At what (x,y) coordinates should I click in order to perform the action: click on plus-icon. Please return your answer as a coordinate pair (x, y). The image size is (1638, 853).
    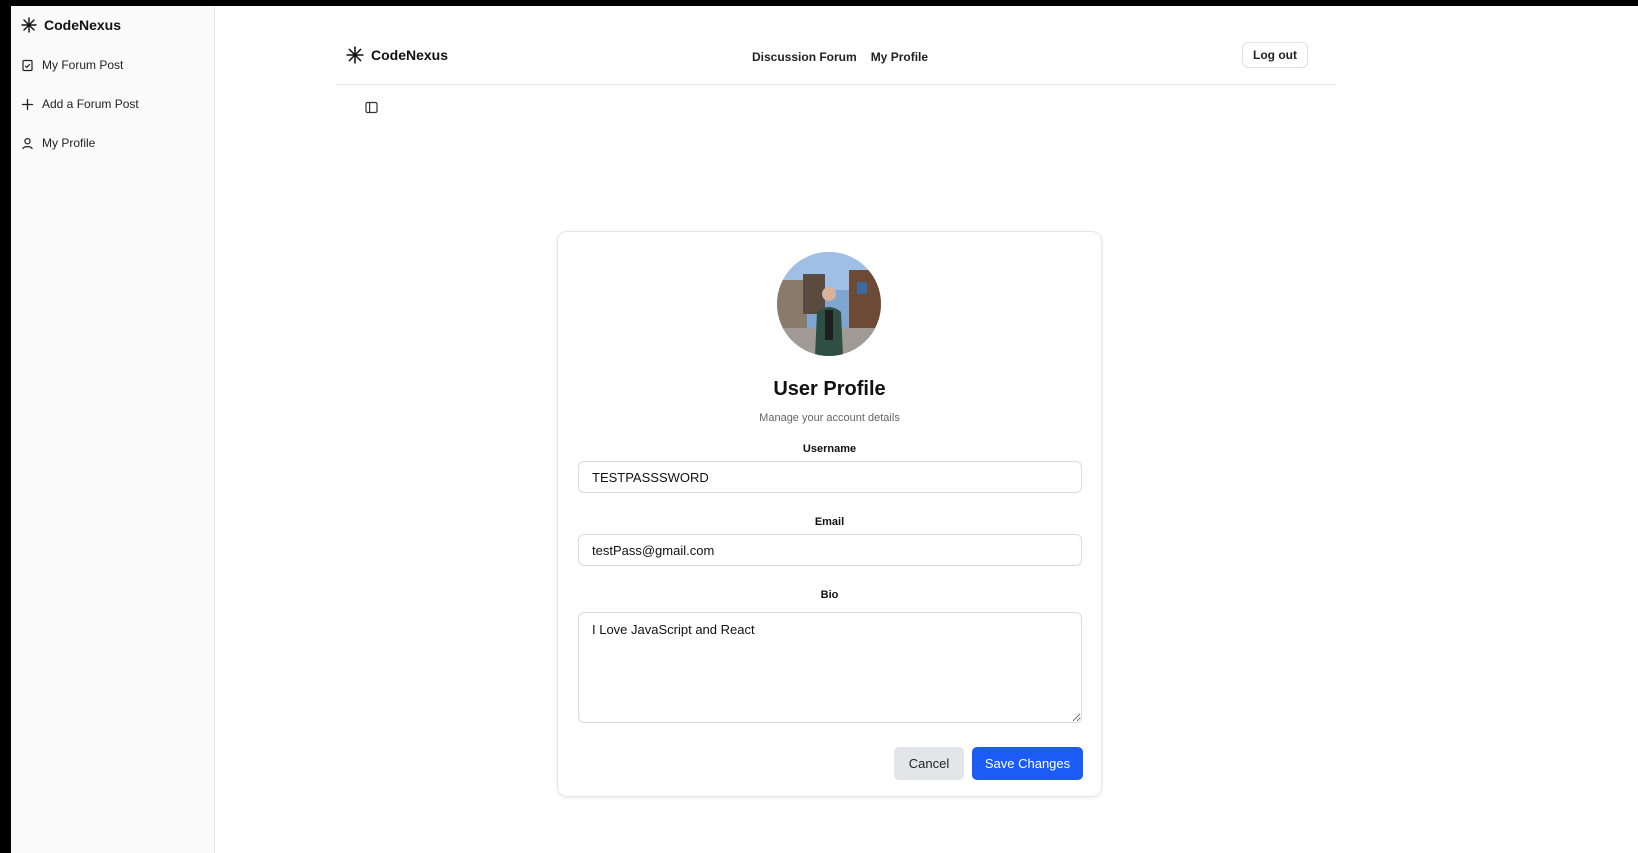
    Looking at the image, I should click on (27, 104).